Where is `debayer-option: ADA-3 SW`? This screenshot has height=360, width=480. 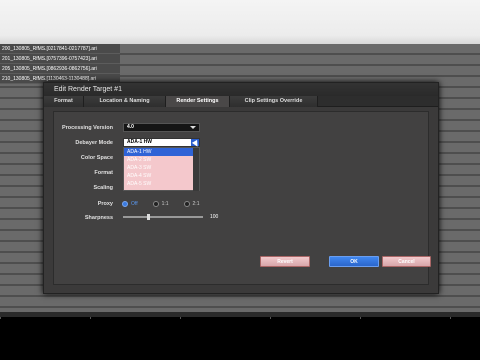 debayer-option: ADA-3 SW is located at coordinates (161, 168).